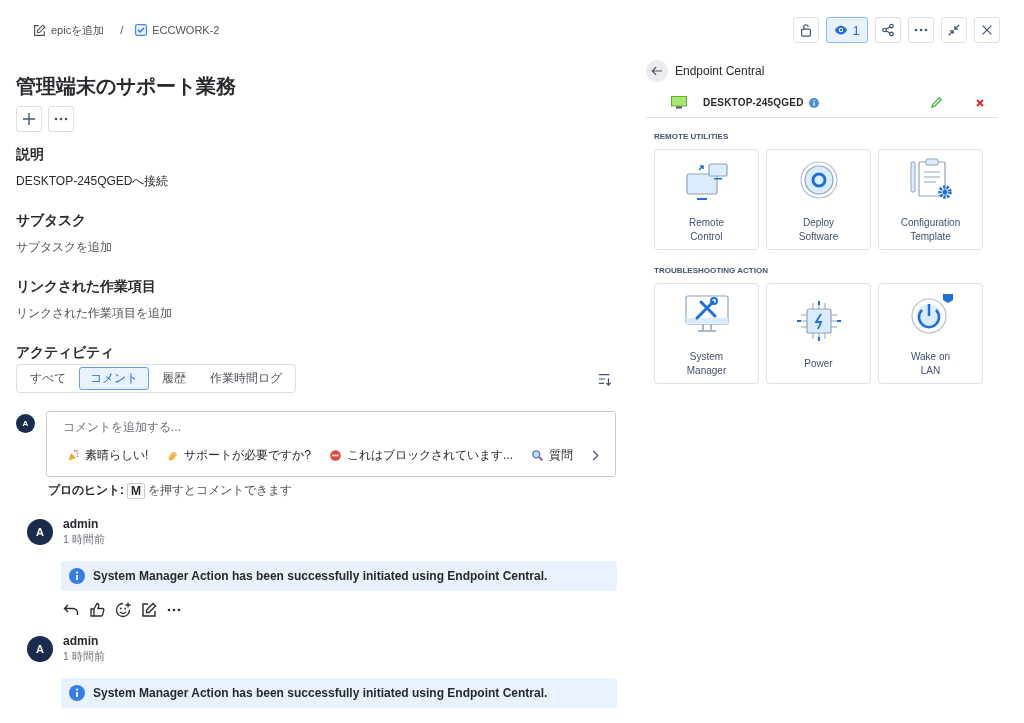  I want to click on checkbox-icon, so click(141, 30).